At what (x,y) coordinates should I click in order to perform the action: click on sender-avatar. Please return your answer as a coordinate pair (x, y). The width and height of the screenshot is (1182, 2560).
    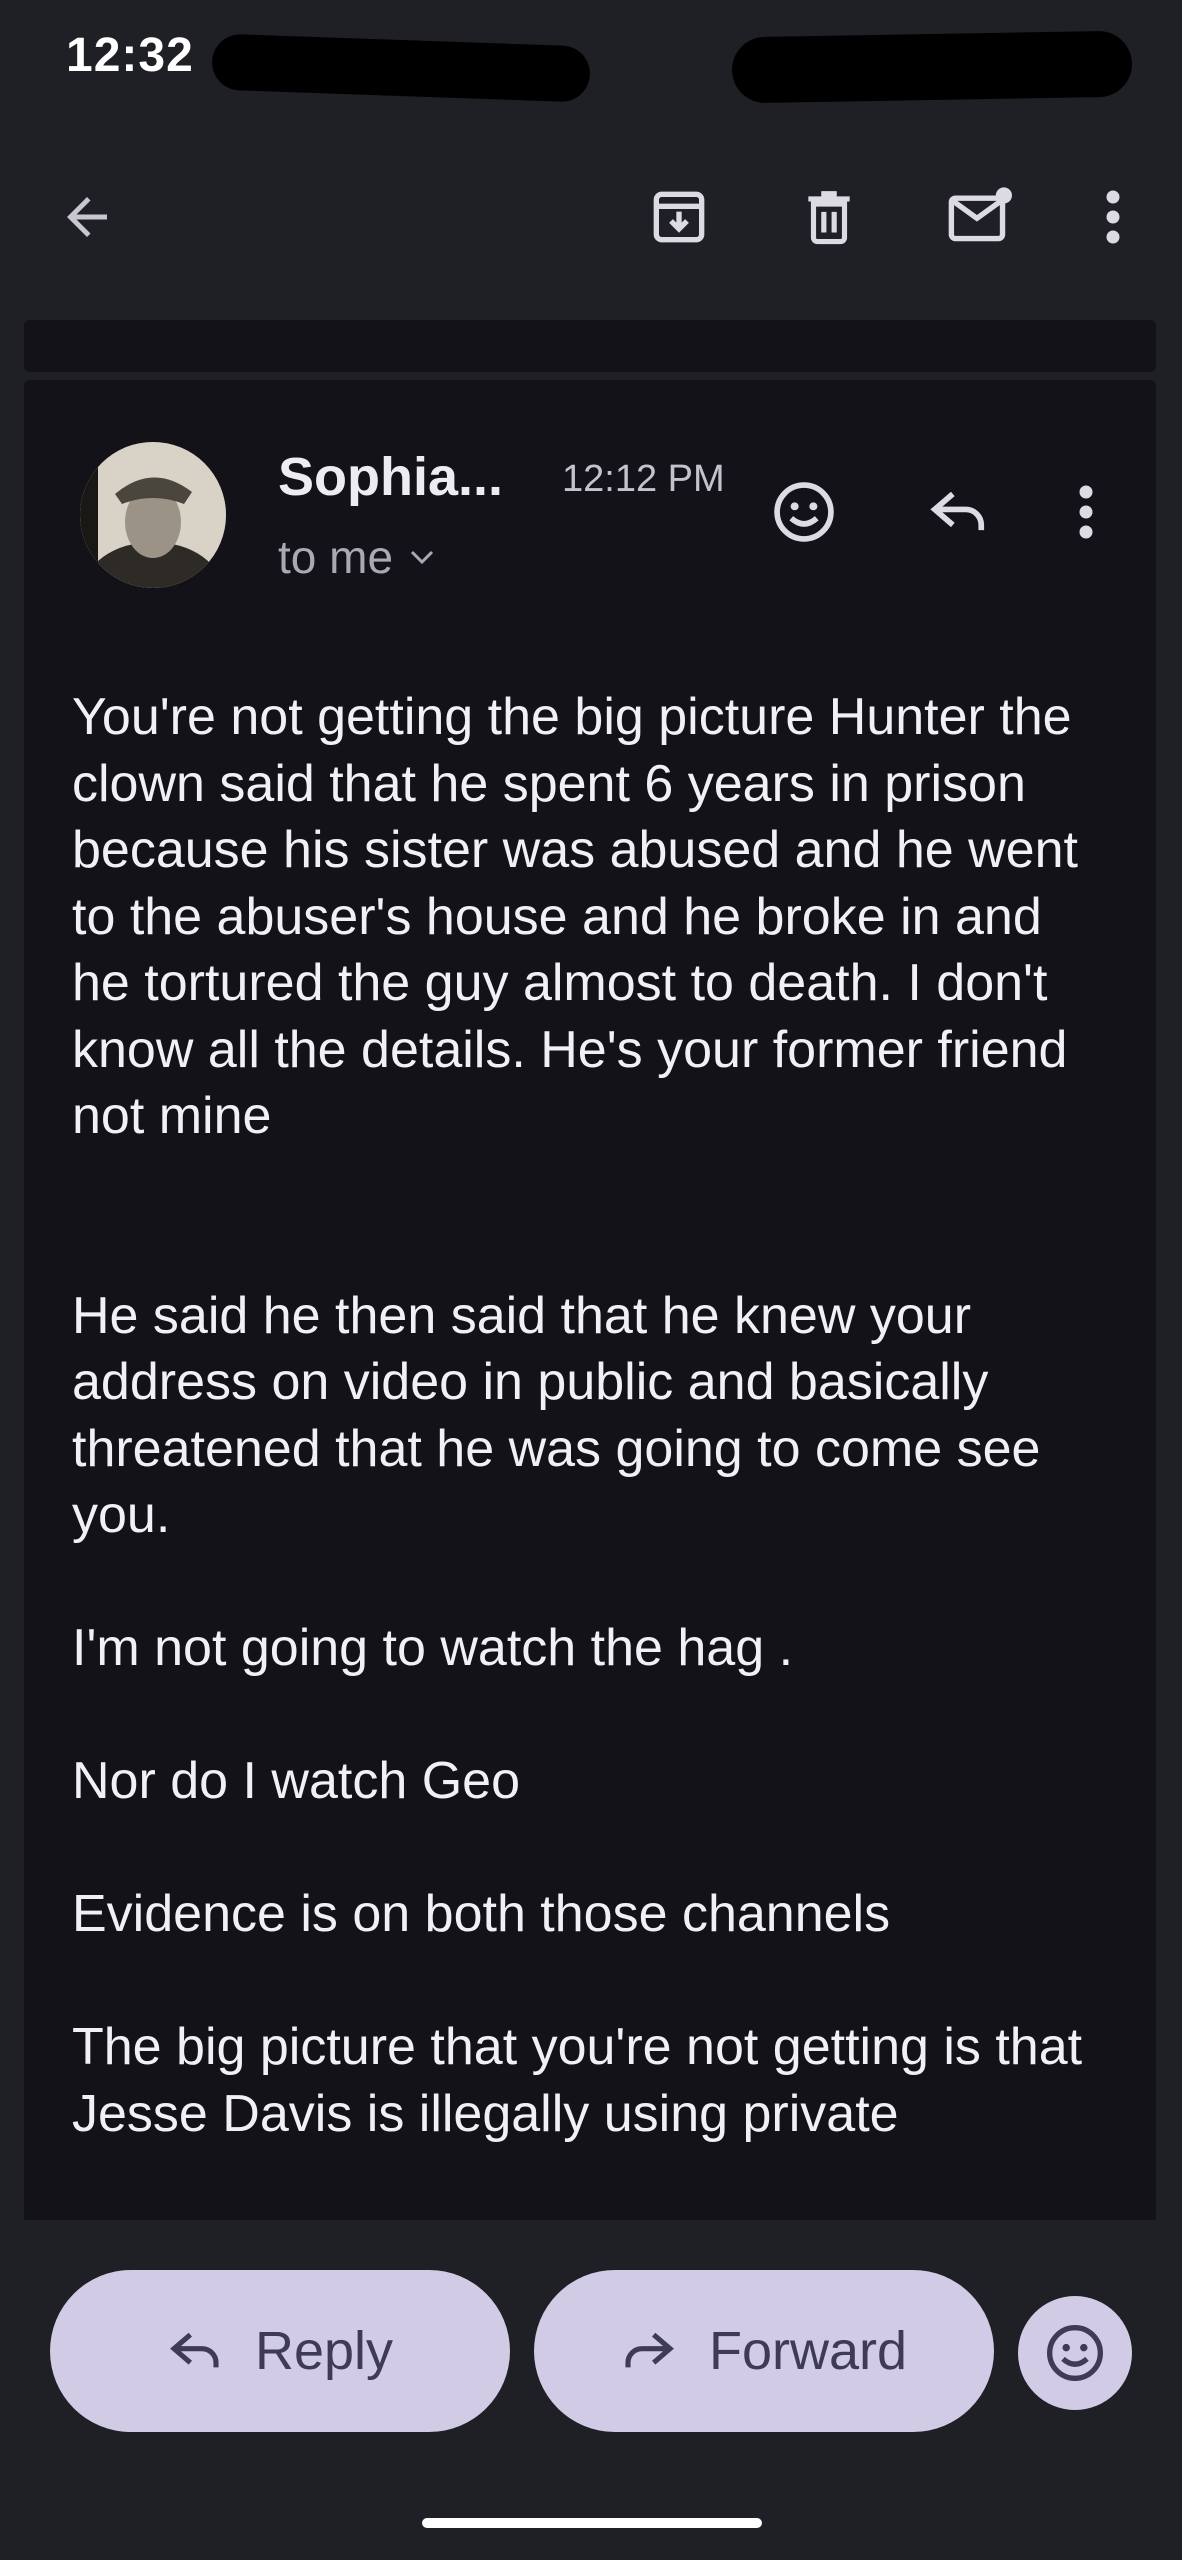
    Looking at the image, I should click on (153, 515).